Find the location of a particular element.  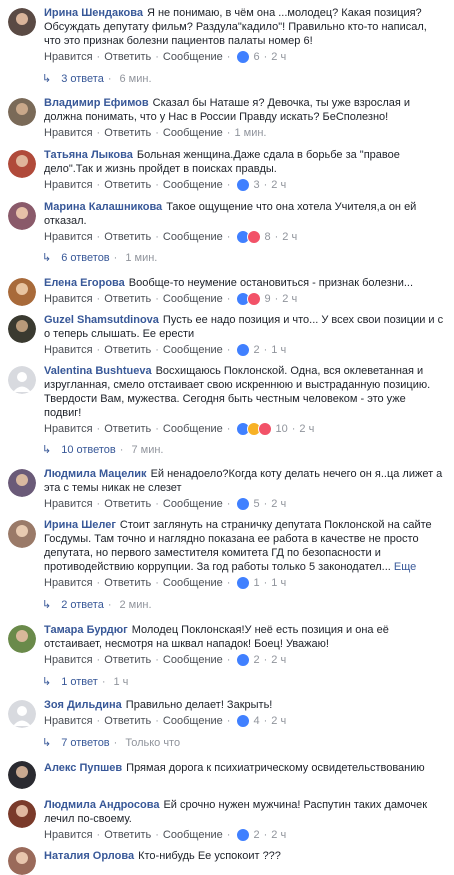

comment-actions: Нравится · Ответить · Сообщение · 5 · 2 ч is located at coordinates (165, 504).